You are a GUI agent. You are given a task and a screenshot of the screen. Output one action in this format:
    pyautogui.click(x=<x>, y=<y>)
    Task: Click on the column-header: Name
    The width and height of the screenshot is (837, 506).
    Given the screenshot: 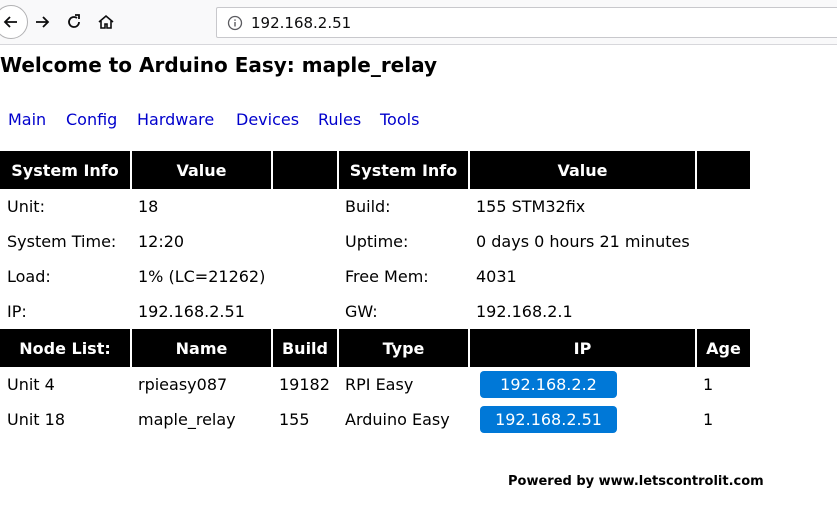 What is the action you would take?
    pyautogui.click(x=202, y=348)
    